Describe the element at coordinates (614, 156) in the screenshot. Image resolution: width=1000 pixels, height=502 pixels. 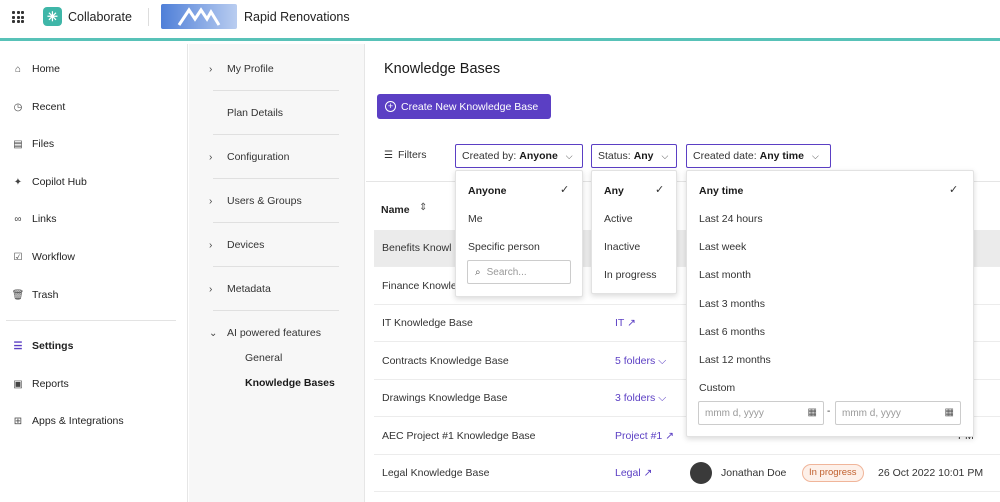
I see `filter-prefix: Status:` at that location.